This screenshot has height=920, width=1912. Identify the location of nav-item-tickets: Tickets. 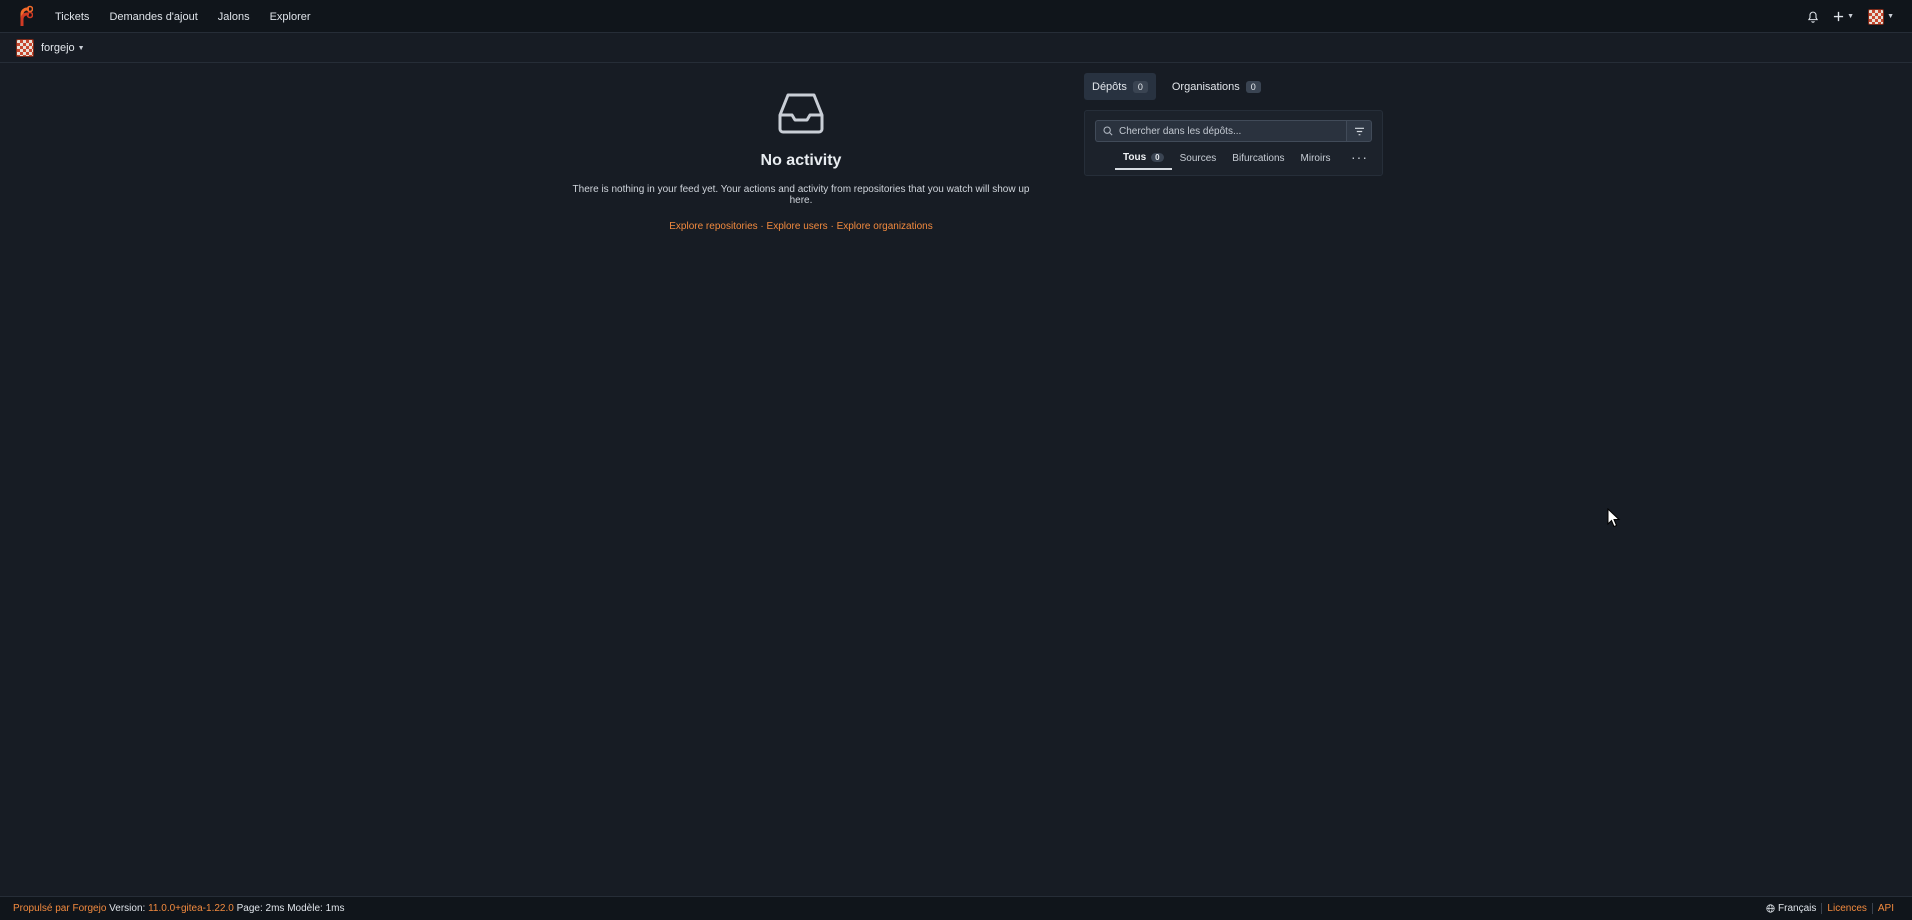
(72, 17).